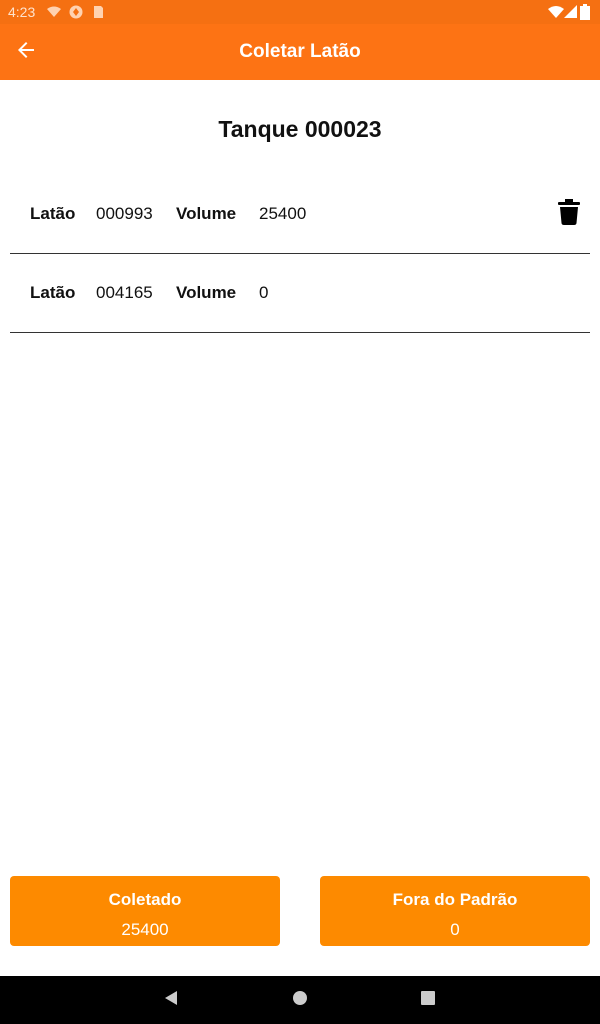 The height and width of the screenshot is (1024, 600). Describe the element at coordinates (283, 213) in the screenshot. I see `volume-value: 25400` at that location.